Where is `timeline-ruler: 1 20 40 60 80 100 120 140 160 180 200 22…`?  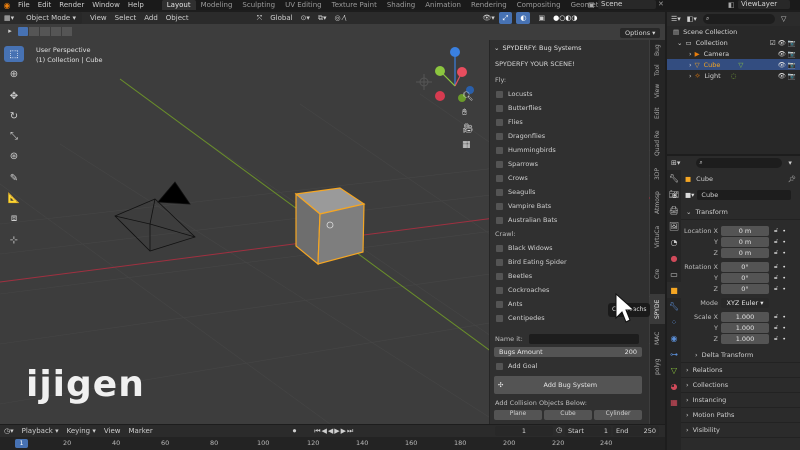 timeline-ruler: 1 20 40 60 80 100 120 140 160 180 200 22… is located at coordinates (332, 443).